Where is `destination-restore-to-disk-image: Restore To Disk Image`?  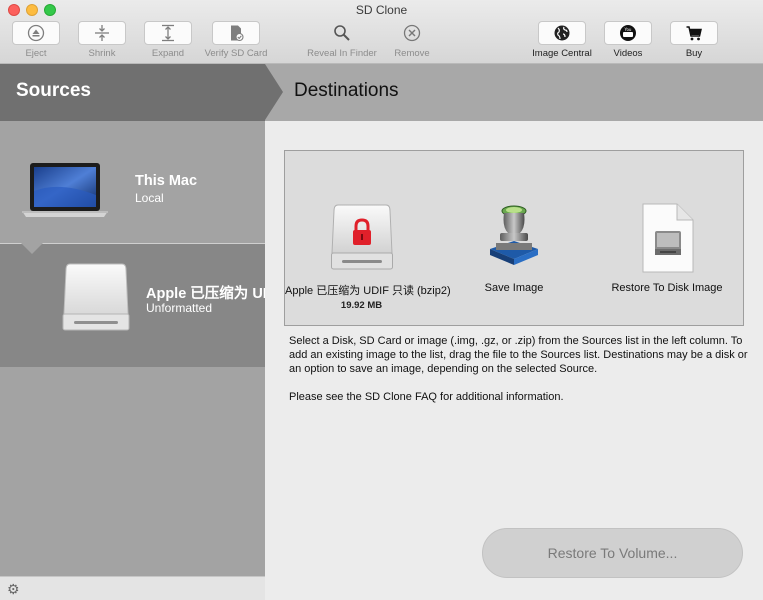 destination-restore-to-disk-image: Restore To Disk Image is located at coordinates (667, 248).